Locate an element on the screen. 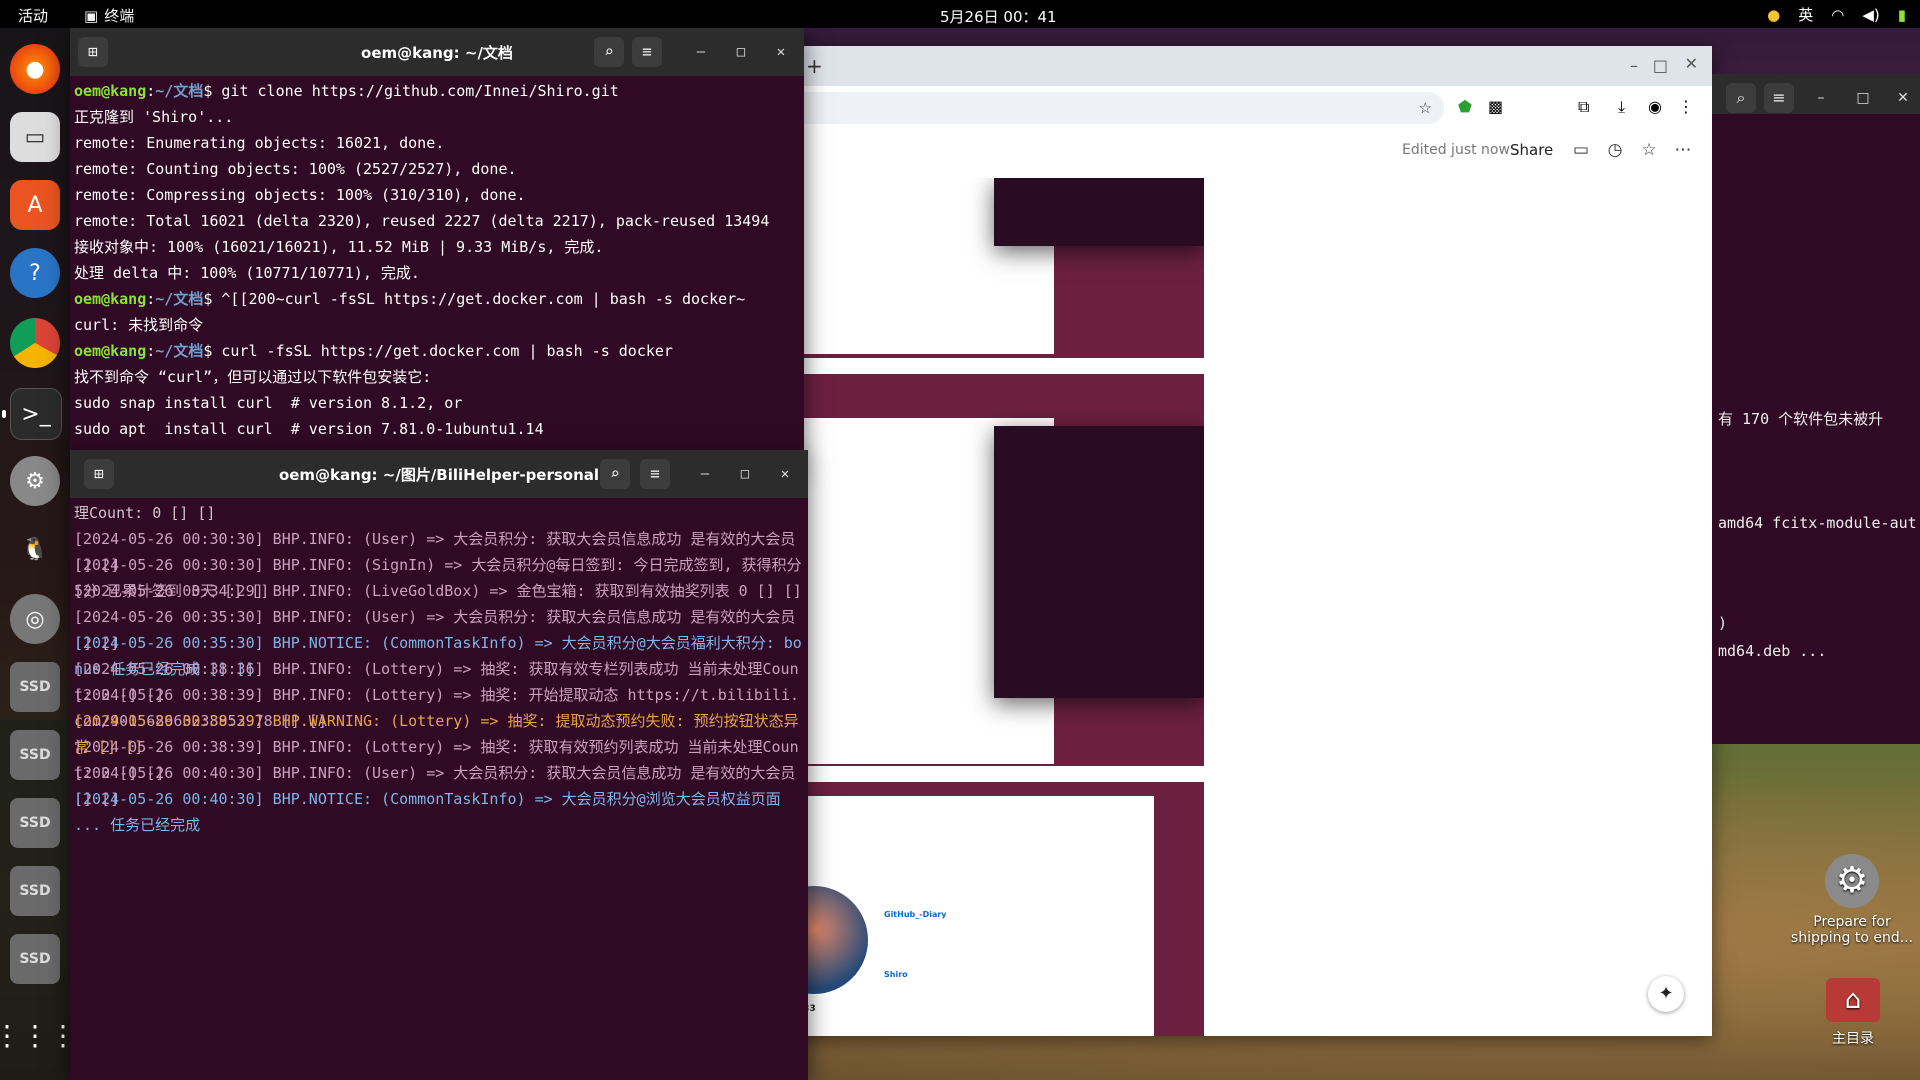  disc-icon: ◎ is located at coordinates (35, 619).